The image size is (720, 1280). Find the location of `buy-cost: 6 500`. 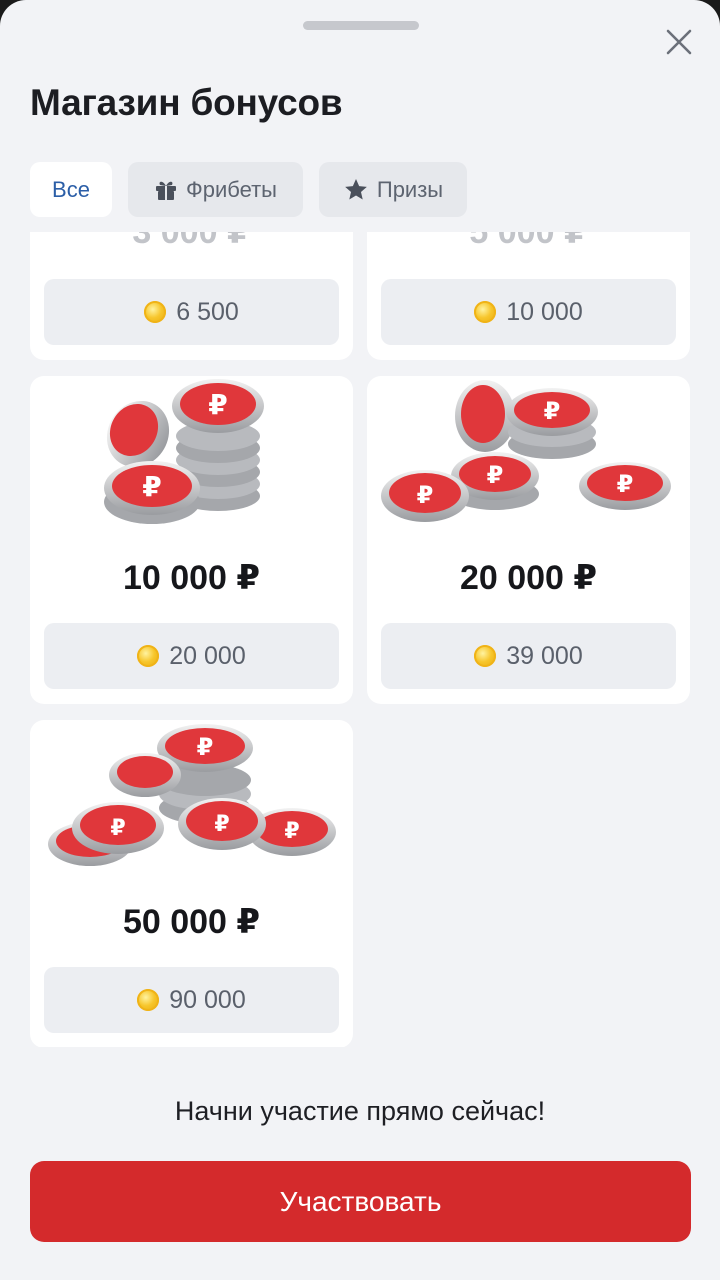

buy-cost: 6 500 is located at coordinates (207, 311).